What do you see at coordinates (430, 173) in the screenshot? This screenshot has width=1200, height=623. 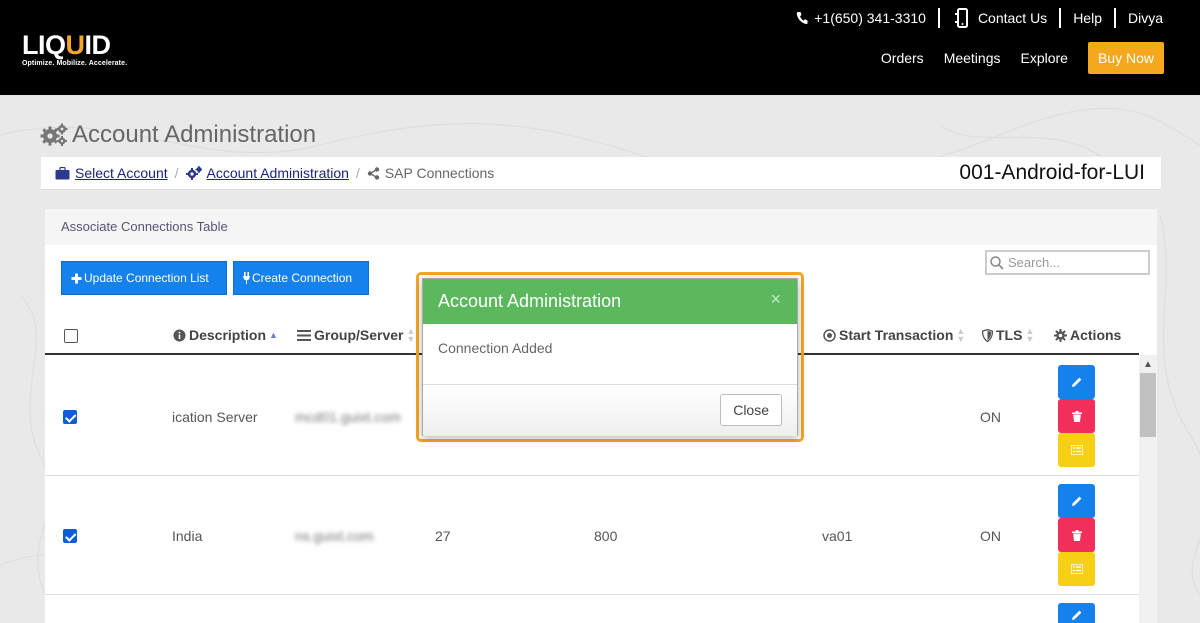 I see `breadcrumb-sap-connections: SAP Connections` at bounding box center [430, 173].